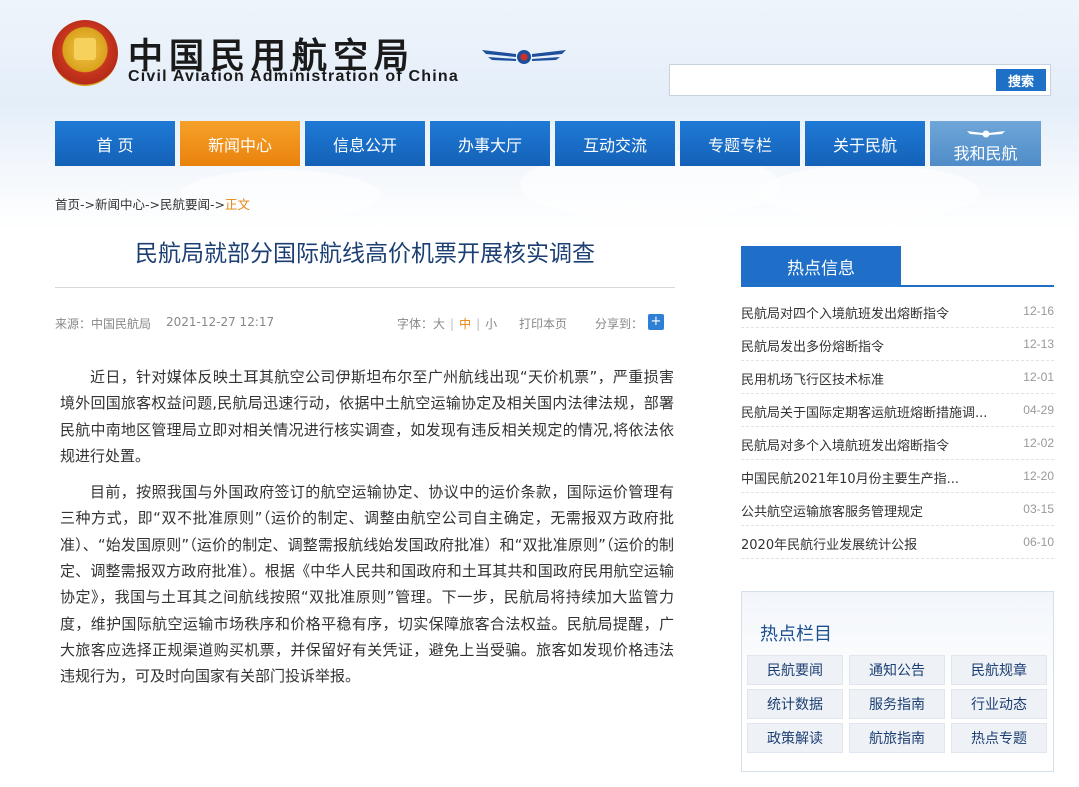 The height and width of the screenshot is (787, 1079). I want to click on column-button-travel-guide: 航旅指南, so click(897, 738).